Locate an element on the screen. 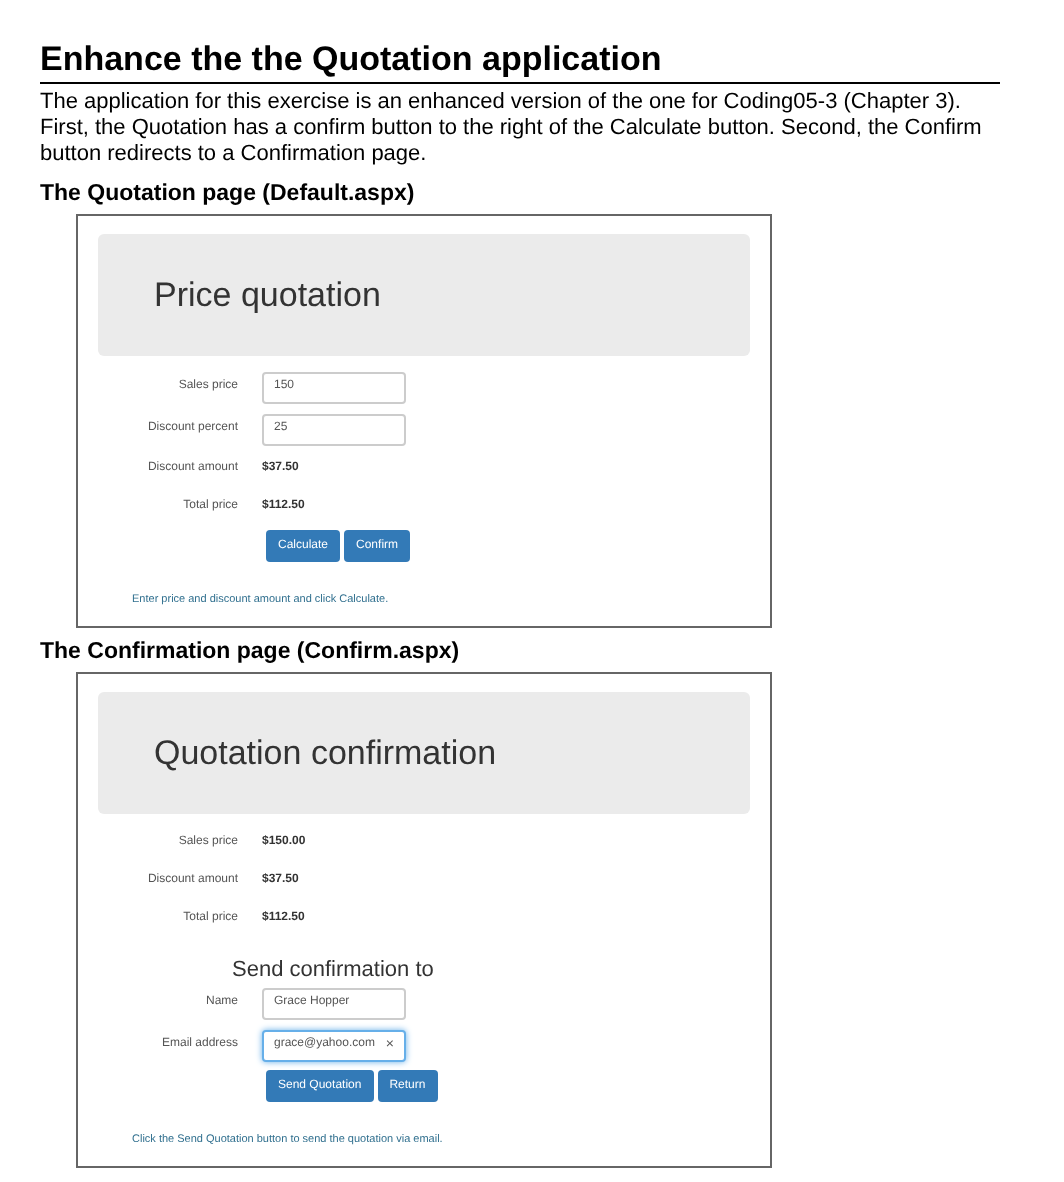 The height and width of the screenshot is (1182, 1064). page-title: Price quotation is located at coordinates (267, 295).